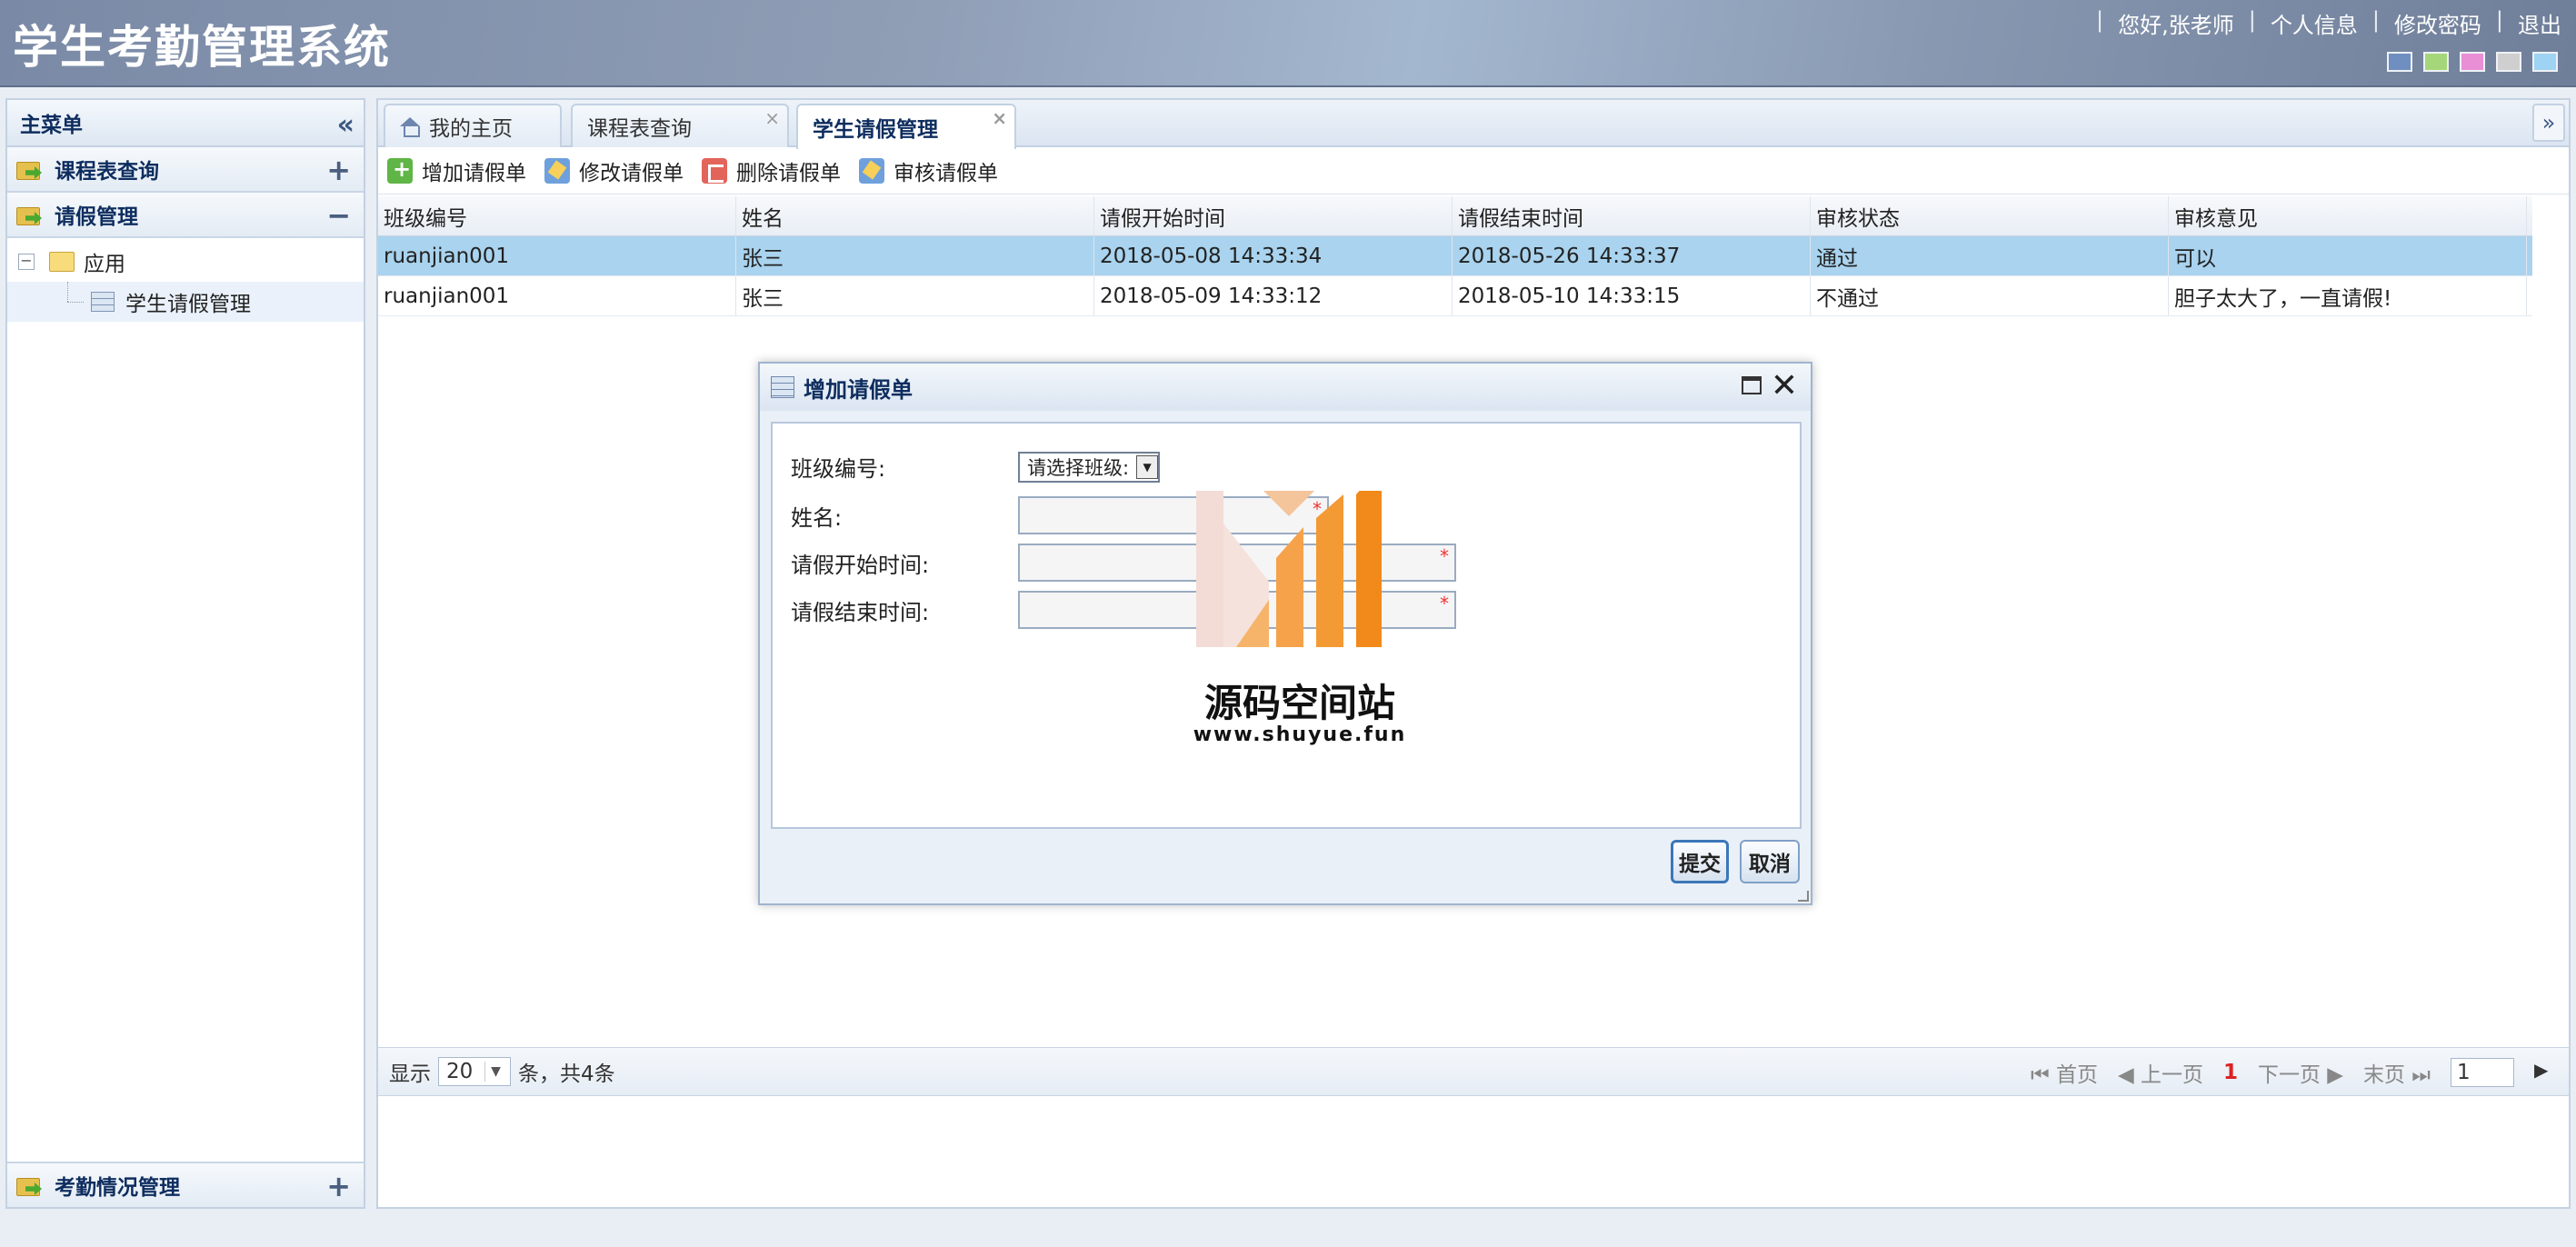 The height and width of the screenshot is (1247, 2576). I want to click on accordion-leave-management: 请假管理 −, so click(185, 215).